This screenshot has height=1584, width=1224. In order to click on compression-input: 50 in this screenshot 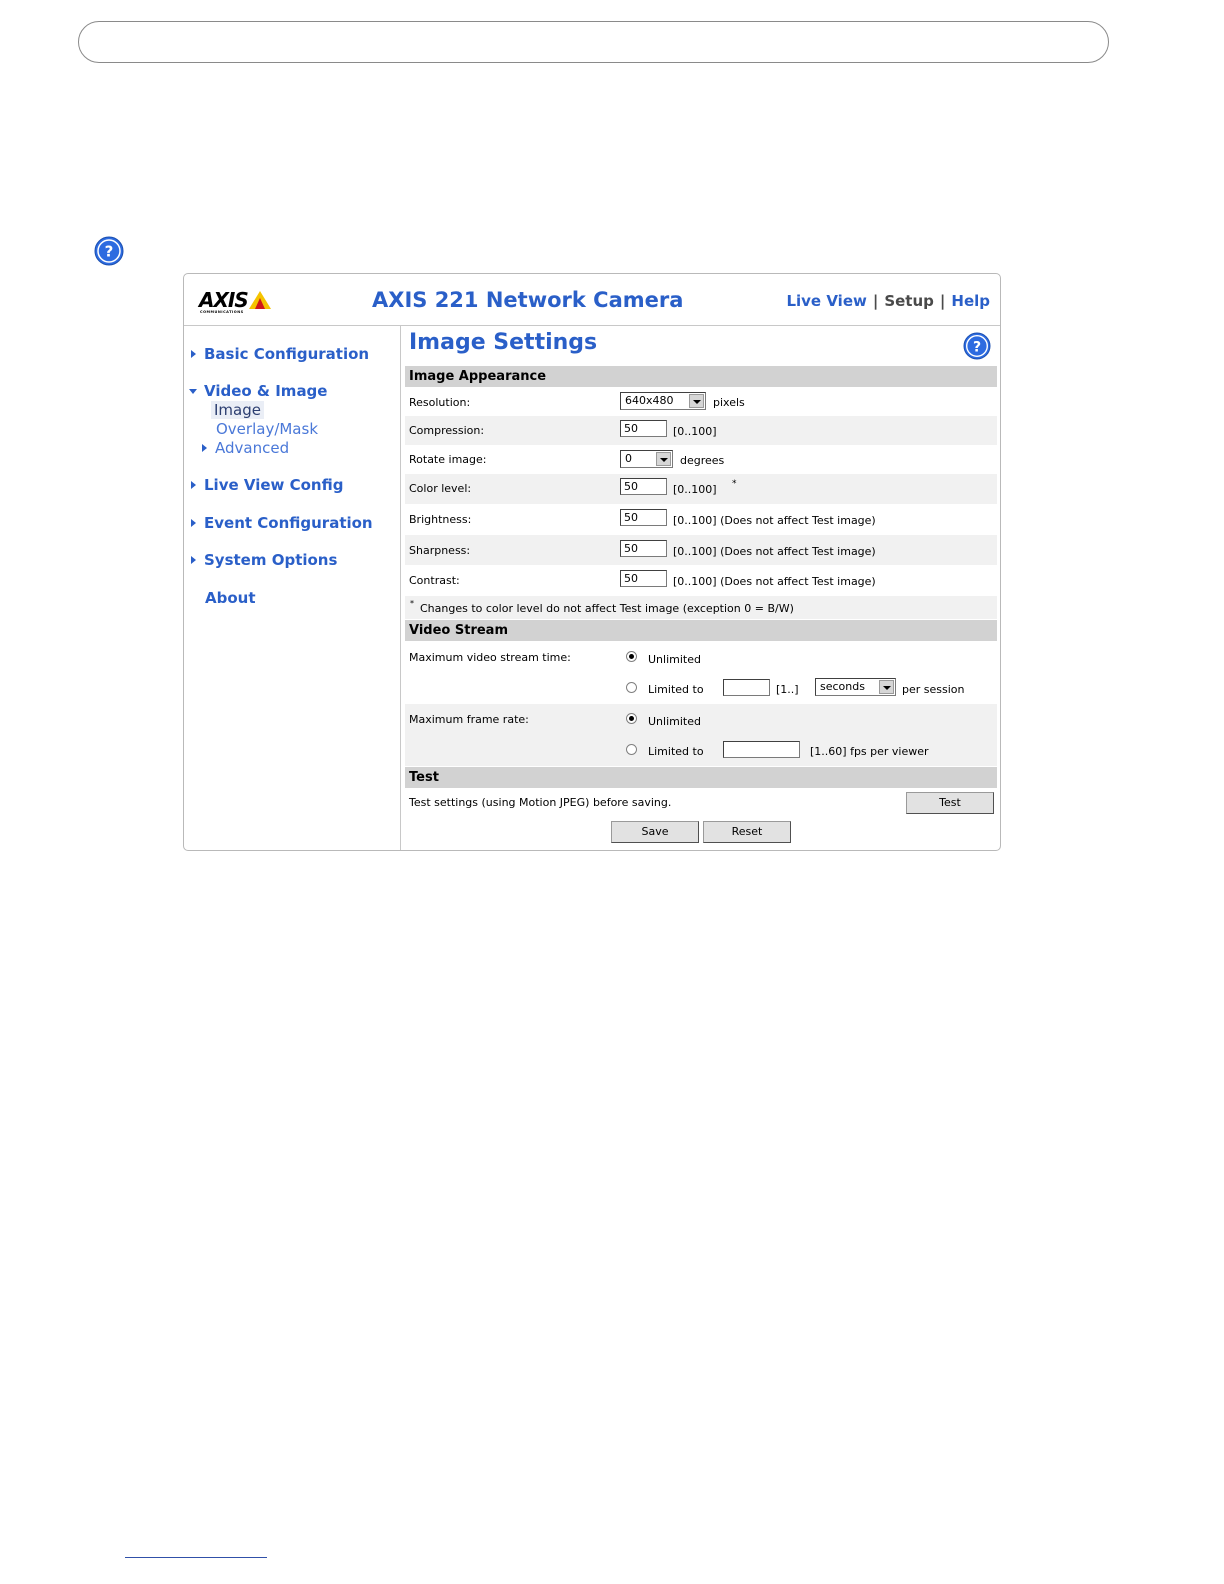, I will do `click(643, 428)`.